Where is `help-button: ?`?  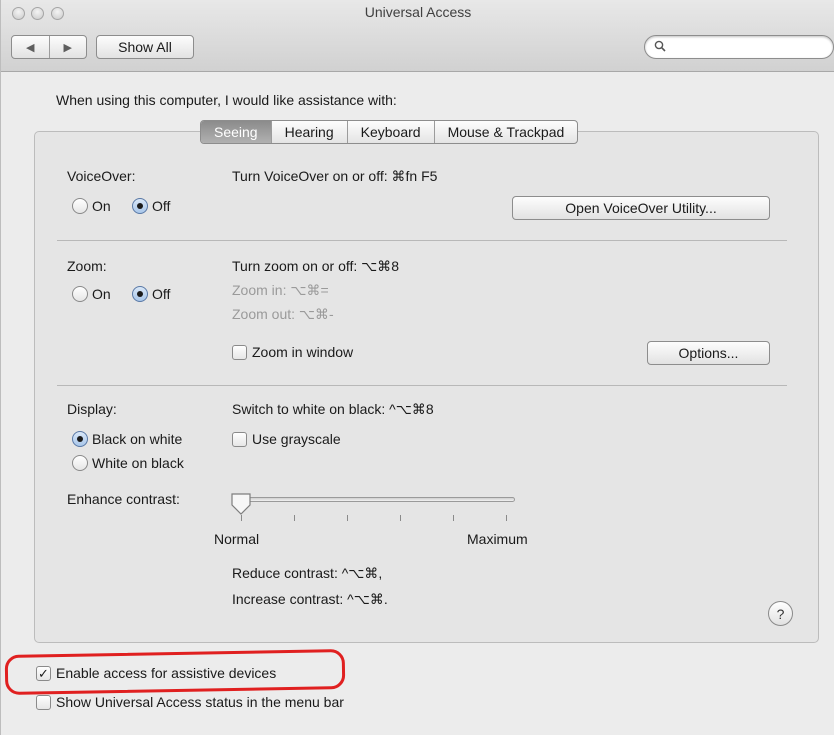
help-button: ? is located at coordinates (780, 613).